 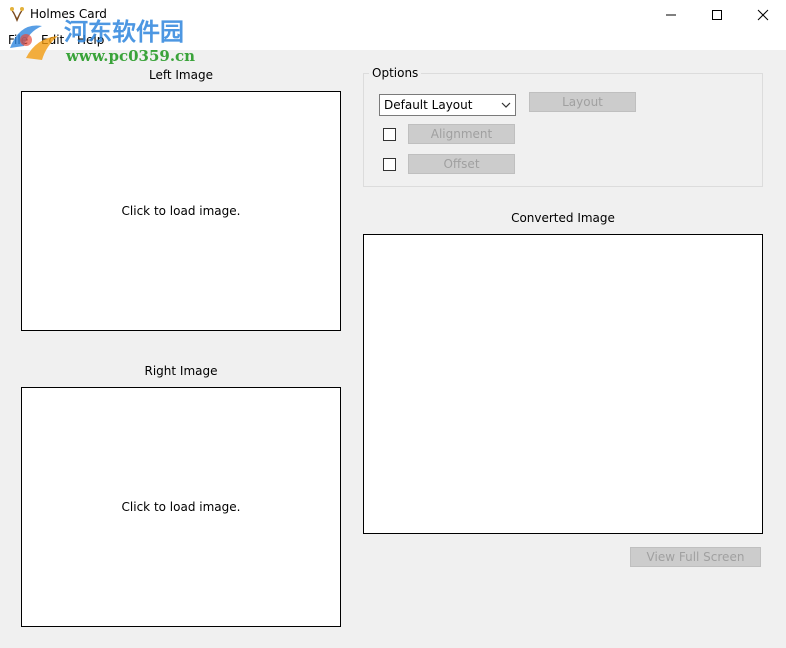 I want to click on layout-button: Layout, so click(x=582, y=102).